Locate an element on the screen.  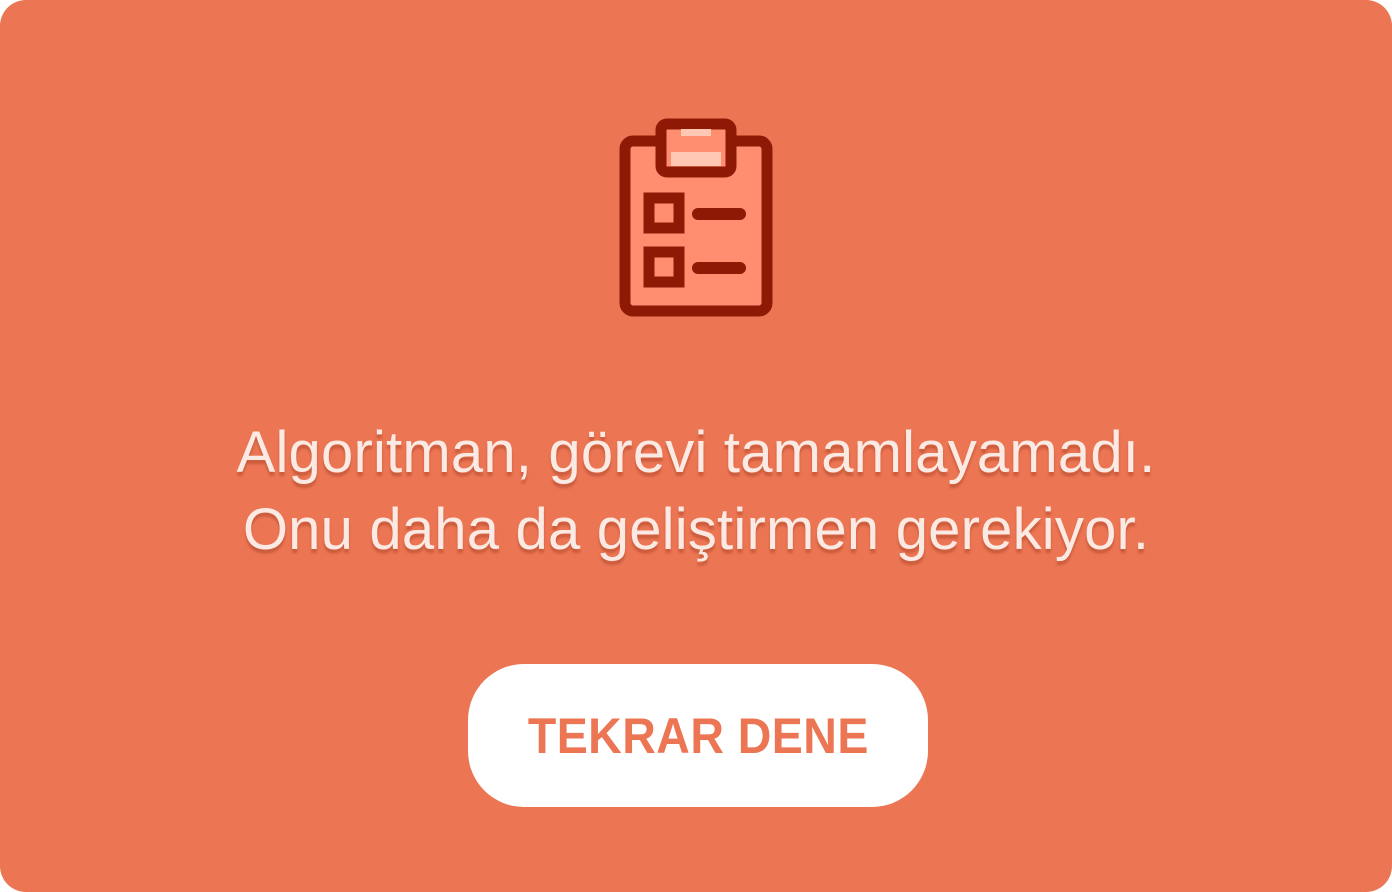
retry-button: TEKRAR DENE is located at coordinates (698, 735).